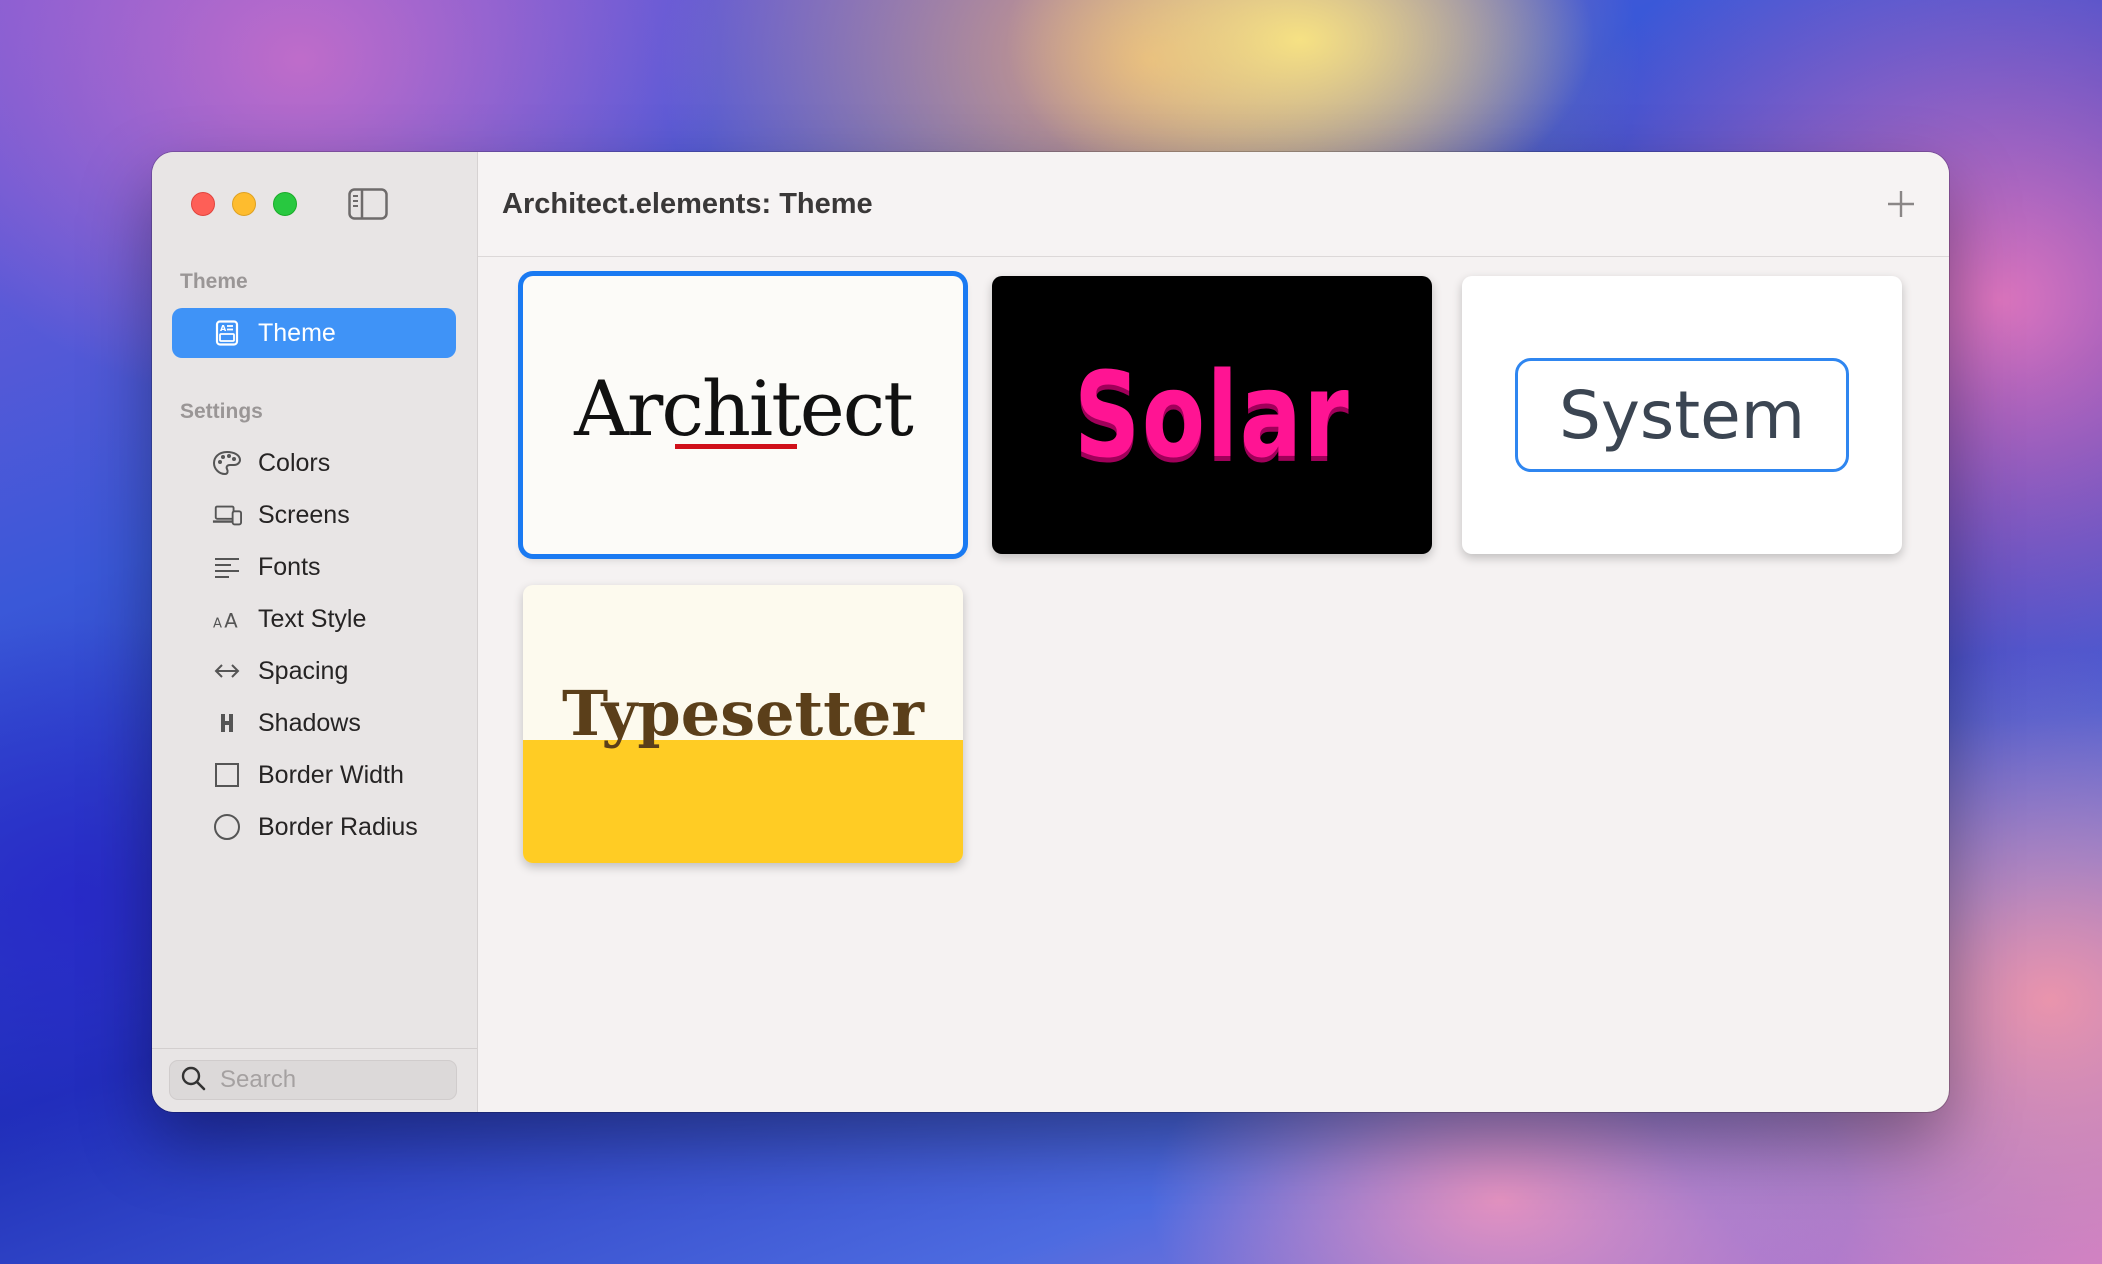 This screenshot has width=2102, height=1264. I want to click on palette-icon, so click(227, 463).